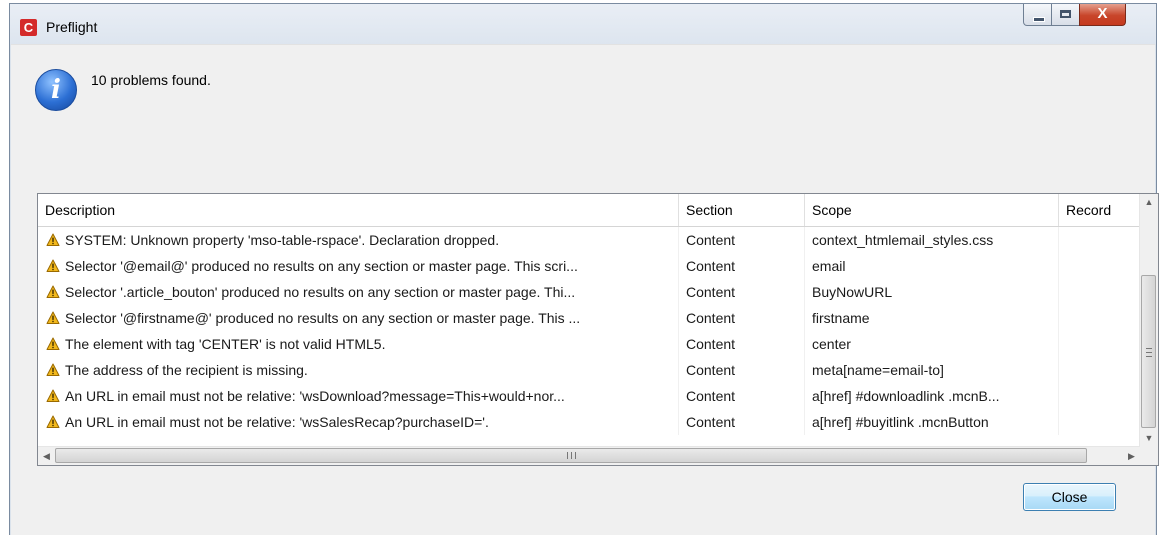 The height and width of the screenshot is (535, 1167). Describe the element at coordinates (46, 456) in the screenshot. I see `scroll-left-icon: ◀` at that location.